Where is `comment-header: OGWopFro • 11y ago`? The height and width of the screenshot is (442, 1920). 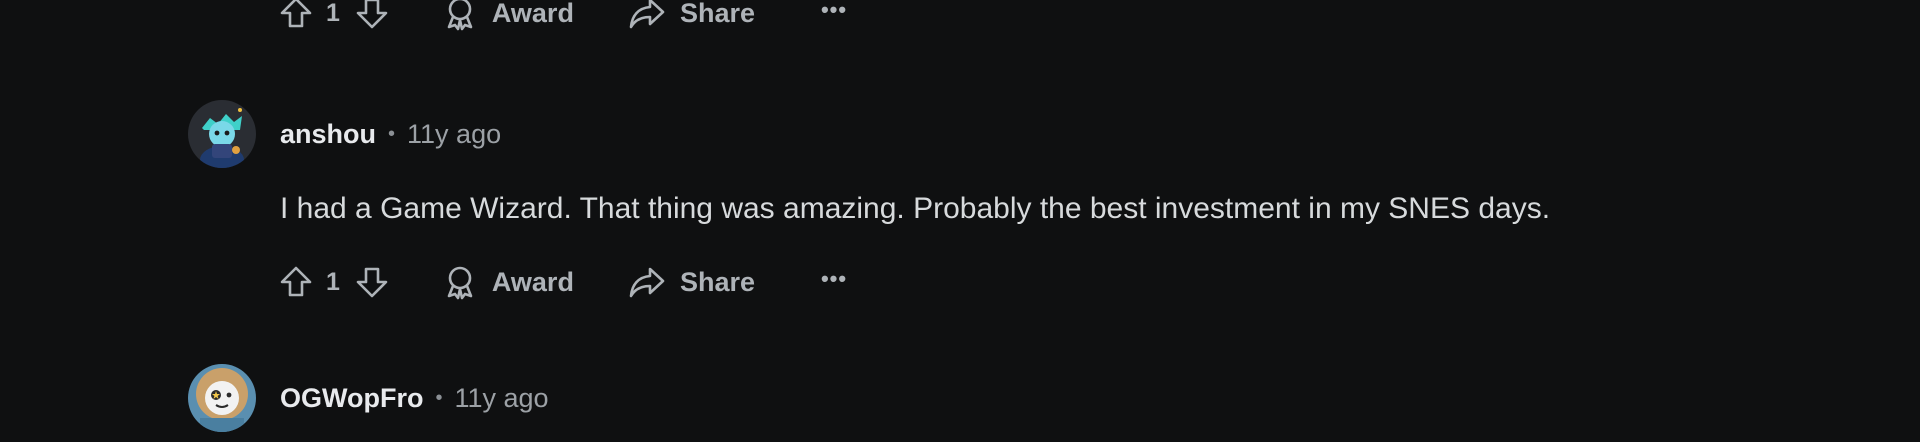
comment-header: OGWopFro • 11y ago is located at coordinates (368, 398).